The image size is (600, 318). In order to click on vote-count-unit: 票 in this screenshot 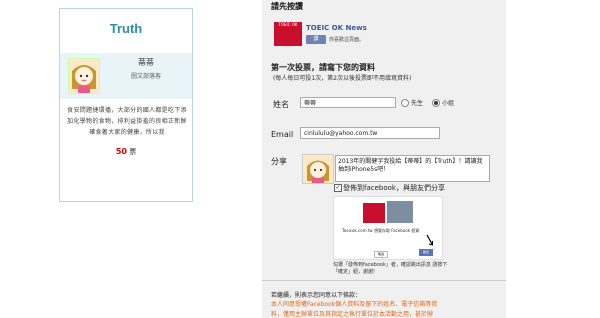, I will do `click(133, 152)`.